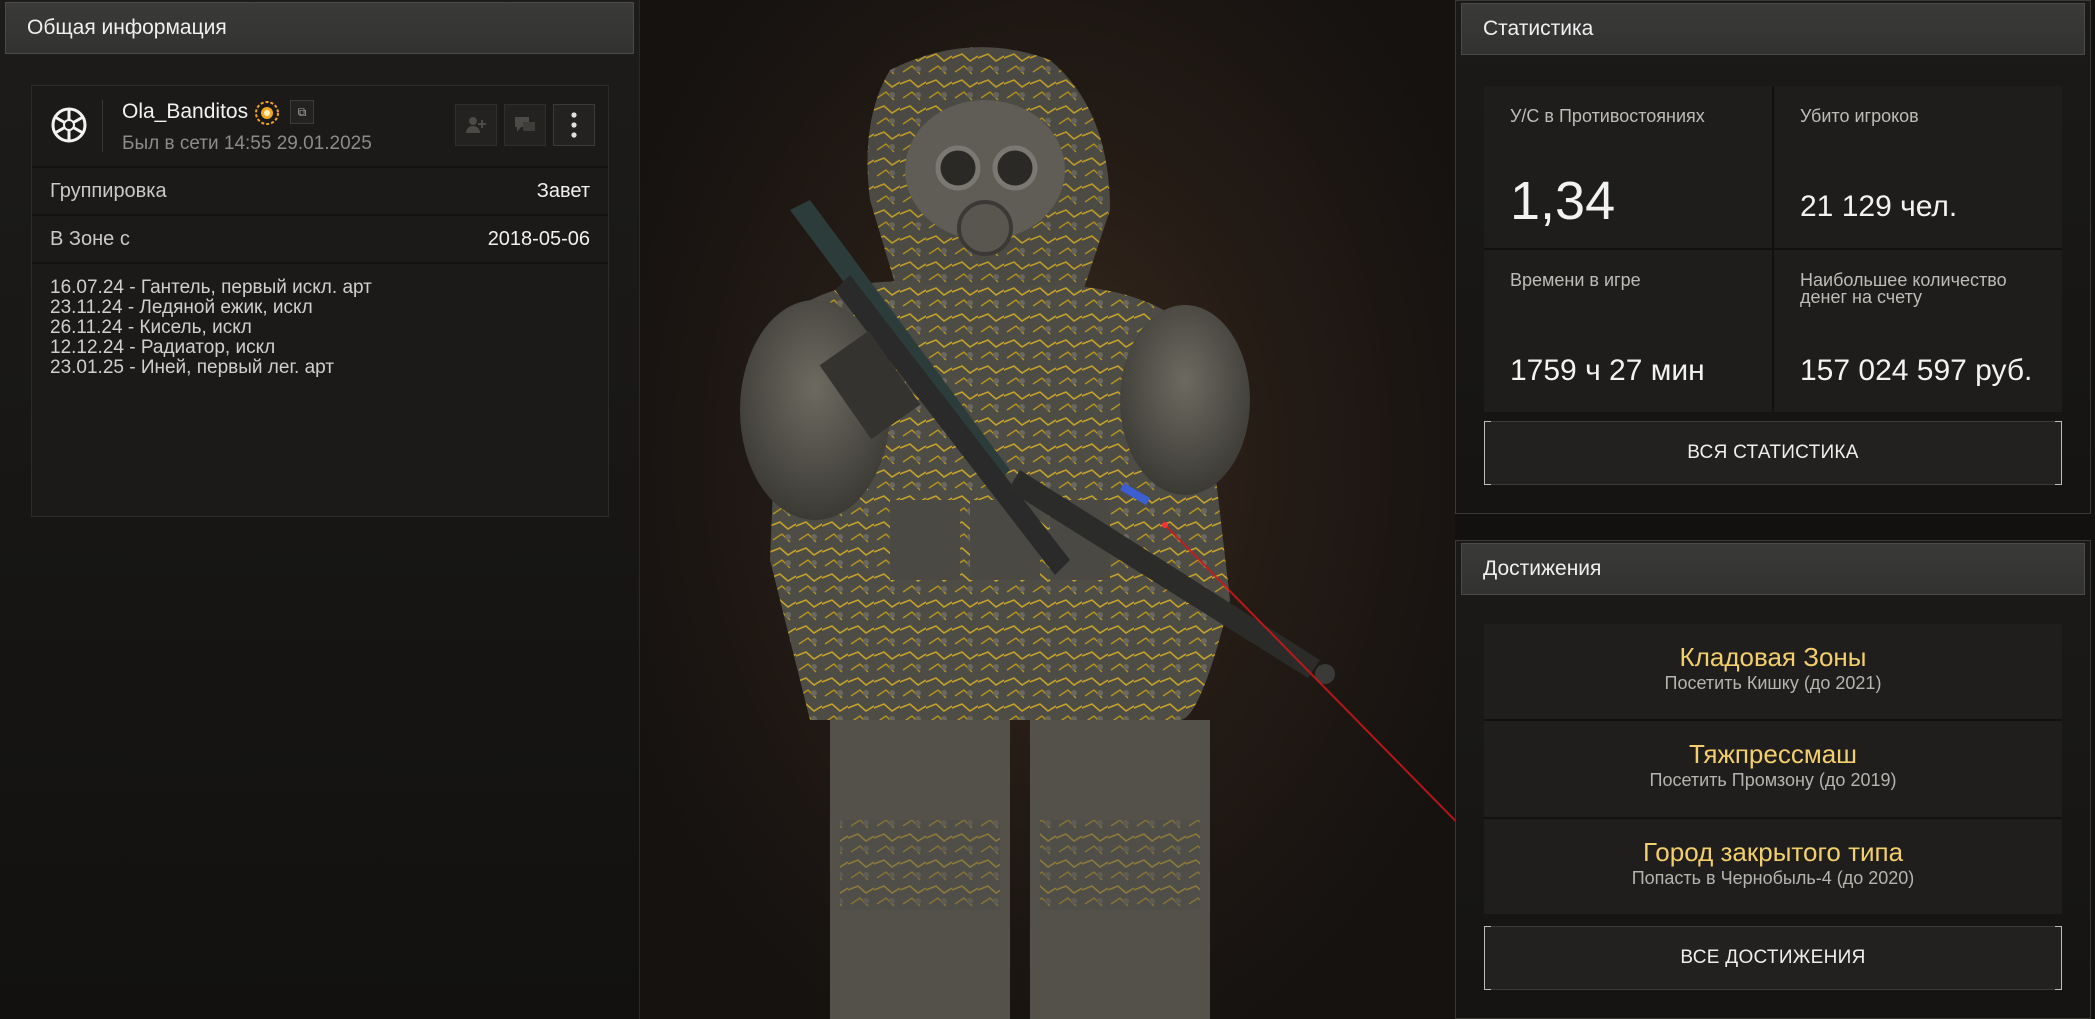 This screenshot has width=2095, height=1019. Describe the element at coordinates (1773, 569) in the screenshot. I see `achievements-header: Достижения` at that location.